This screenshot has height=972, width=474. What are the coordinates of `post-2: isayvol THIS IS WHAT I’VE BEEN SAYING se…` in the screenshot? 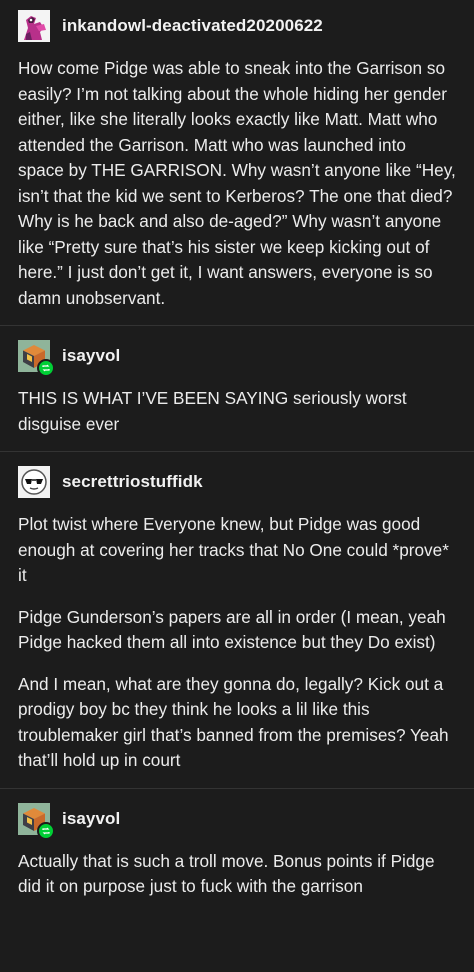 It's located at (237, 389).